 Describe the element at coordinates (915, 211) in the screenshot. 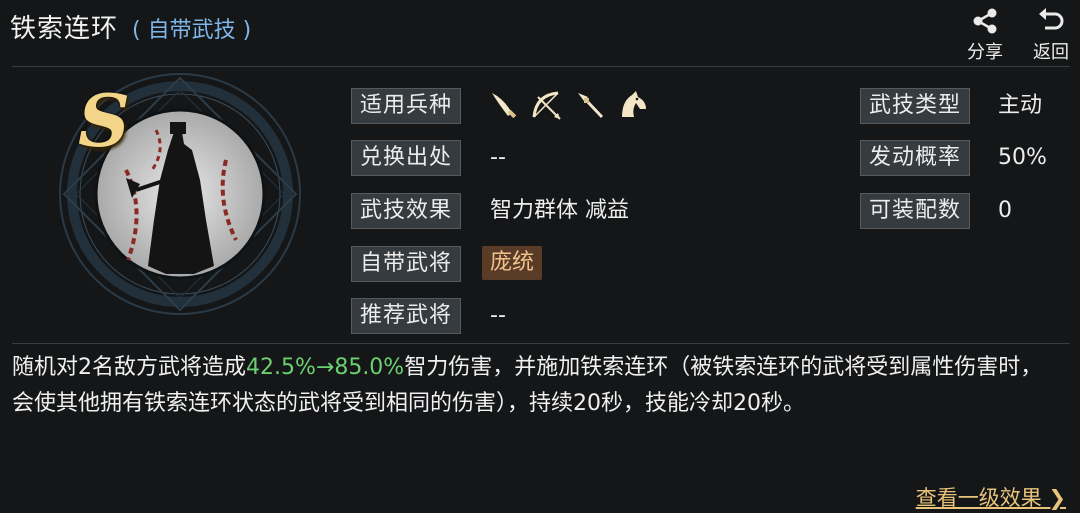

I see `equip-count-label: 可装配数` at that location.